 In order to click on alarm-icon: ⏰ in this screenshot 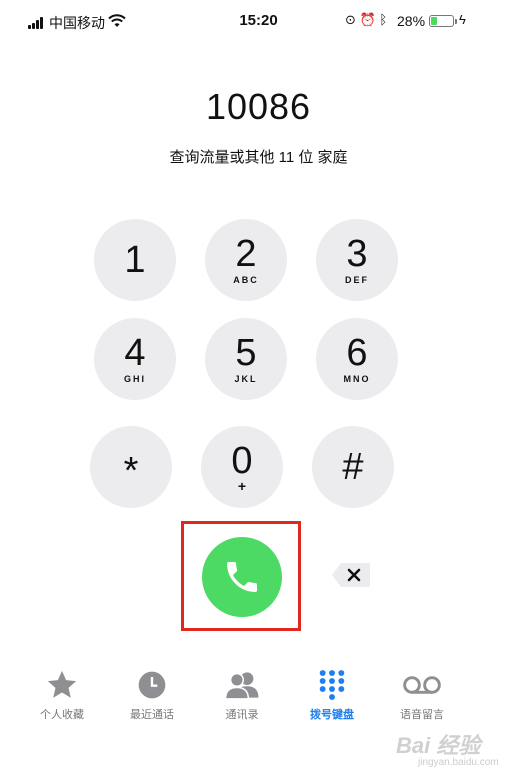, I will do `click(367, 19)`.